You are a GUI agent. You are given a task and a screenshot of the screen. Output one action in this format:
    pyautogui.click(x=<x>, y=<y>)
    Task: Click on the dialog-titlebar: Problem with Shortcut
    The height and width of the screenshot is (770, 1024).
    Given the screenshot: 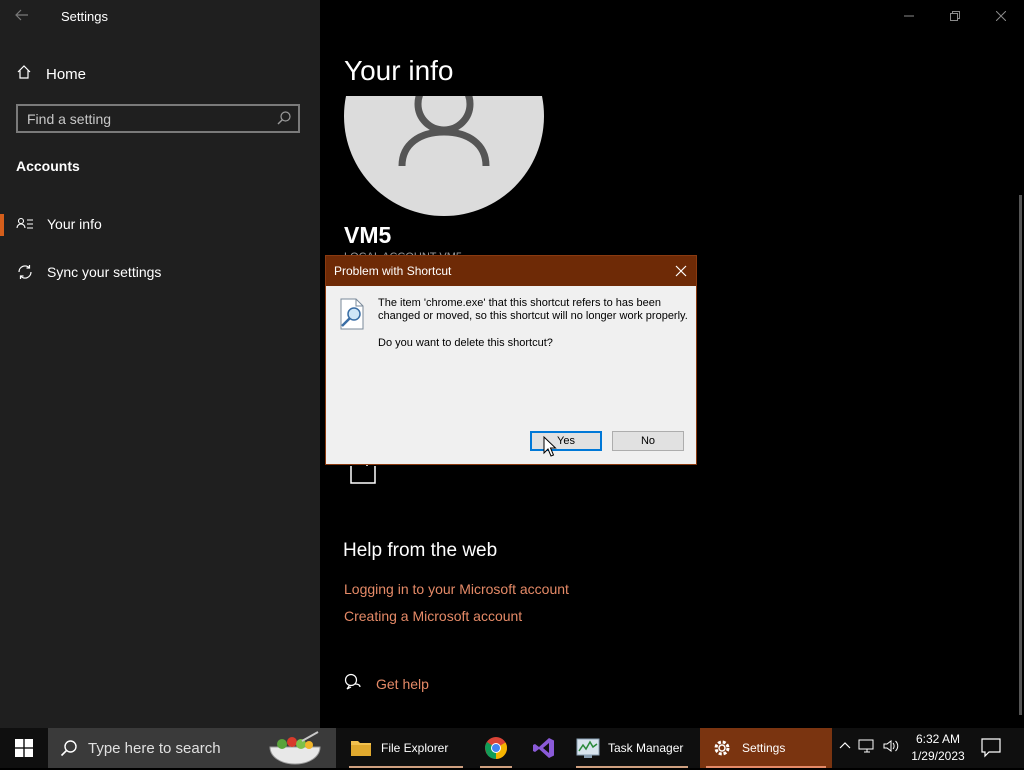 What is the action you would take?
    pyautogui.click(x=511, y=271)
    